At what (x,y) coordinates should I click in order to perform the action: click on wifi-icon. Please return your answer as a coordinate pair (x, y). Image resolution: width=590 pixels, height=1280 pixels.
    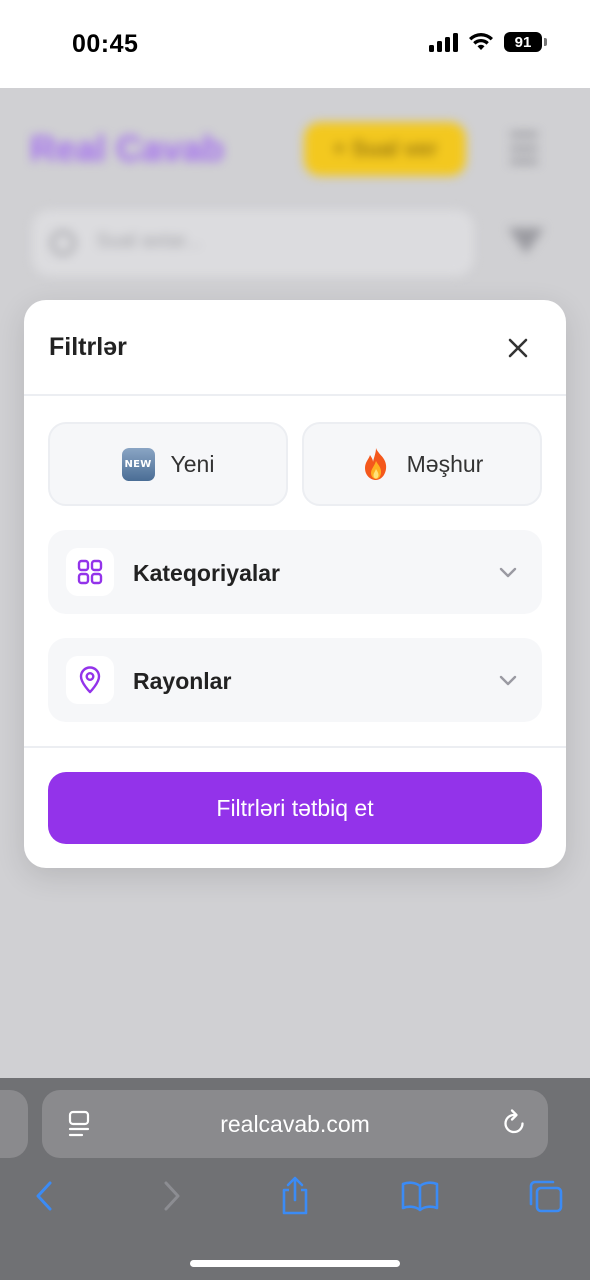
    Looking at the image, I should click on (481, 41).